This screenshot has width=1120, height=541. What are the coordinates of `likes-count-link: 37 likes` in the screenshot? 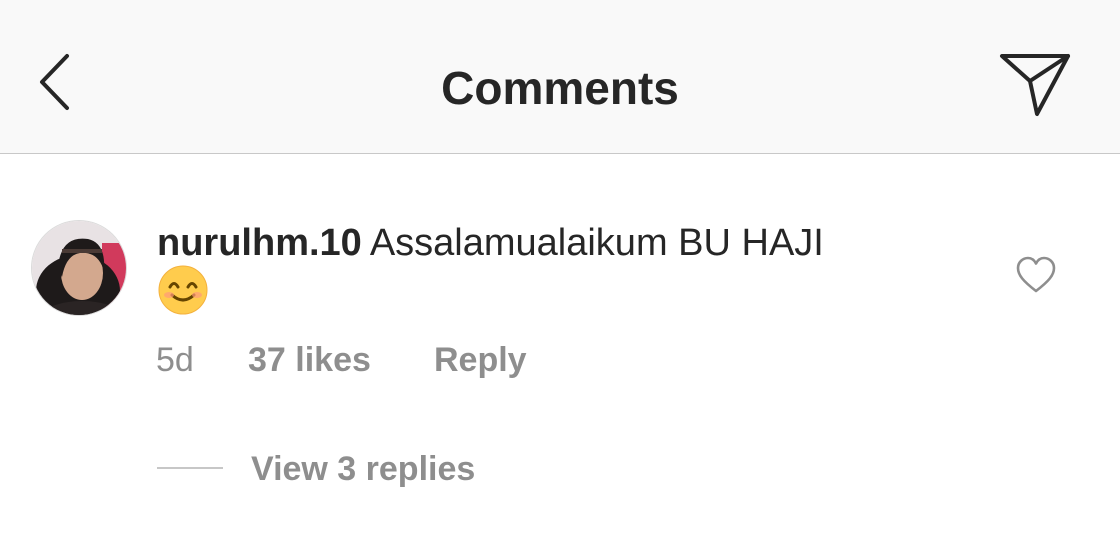 It's located at (309, 360).